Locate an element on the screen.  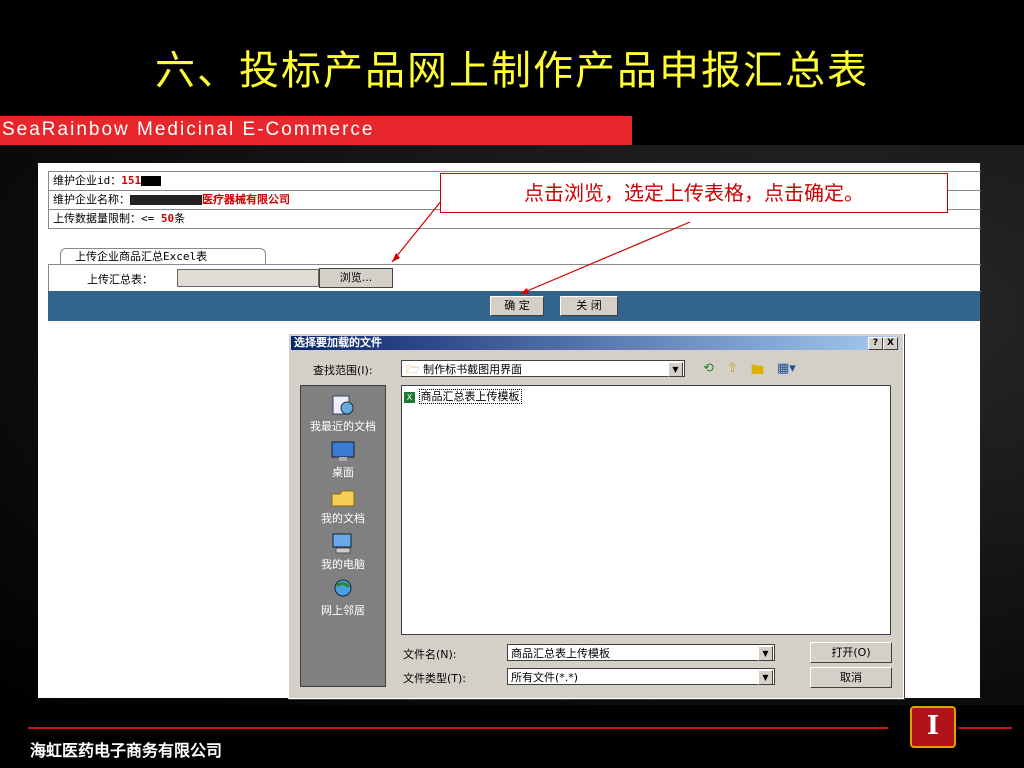
my-documents-icon is located at coordinates (343, 497).